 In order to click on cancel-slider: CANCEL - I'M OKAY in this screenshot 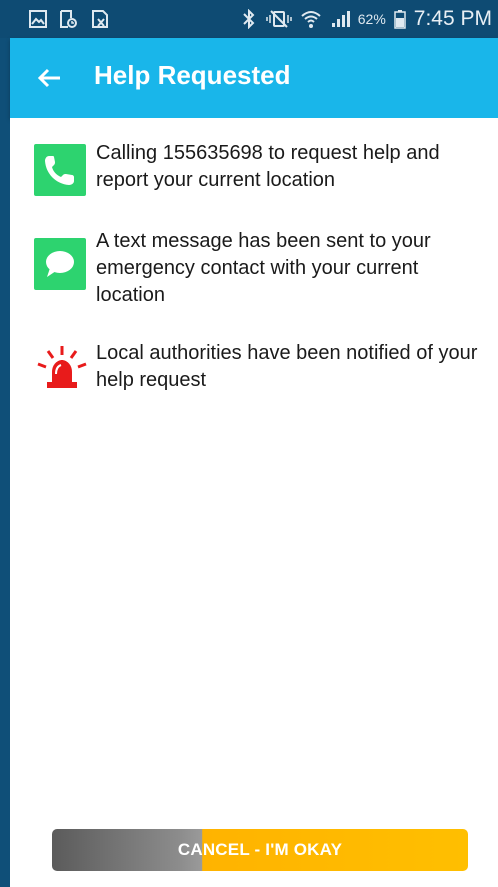, I will do `click(260, 850)`.